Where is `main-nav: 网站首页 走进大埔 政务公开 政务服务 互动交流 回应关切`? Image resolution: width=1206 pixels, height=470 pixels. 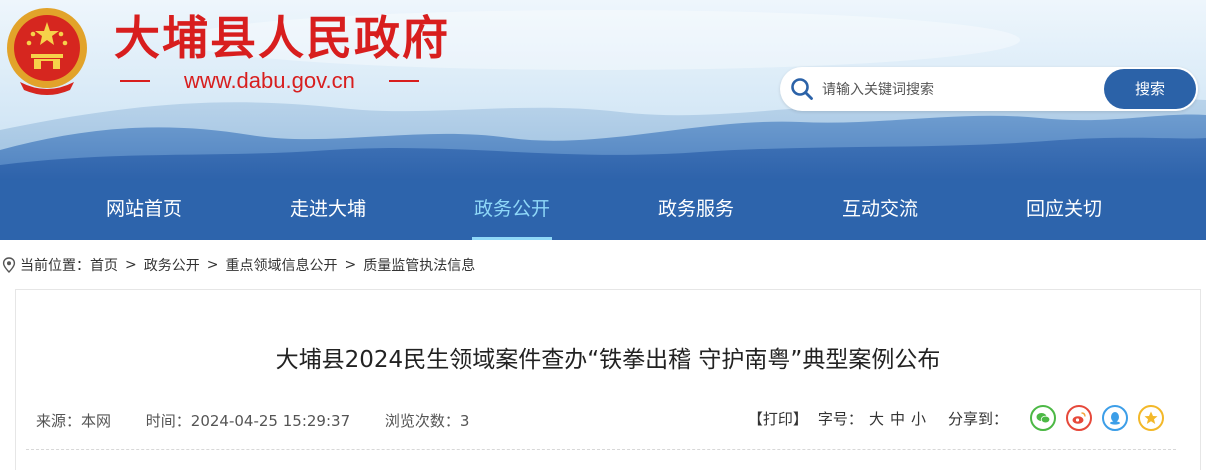 main-nav: 网站首页 走进大埔 政务公开 政务服务 互动交流 回应关切 is located at coordinates (603, 210).